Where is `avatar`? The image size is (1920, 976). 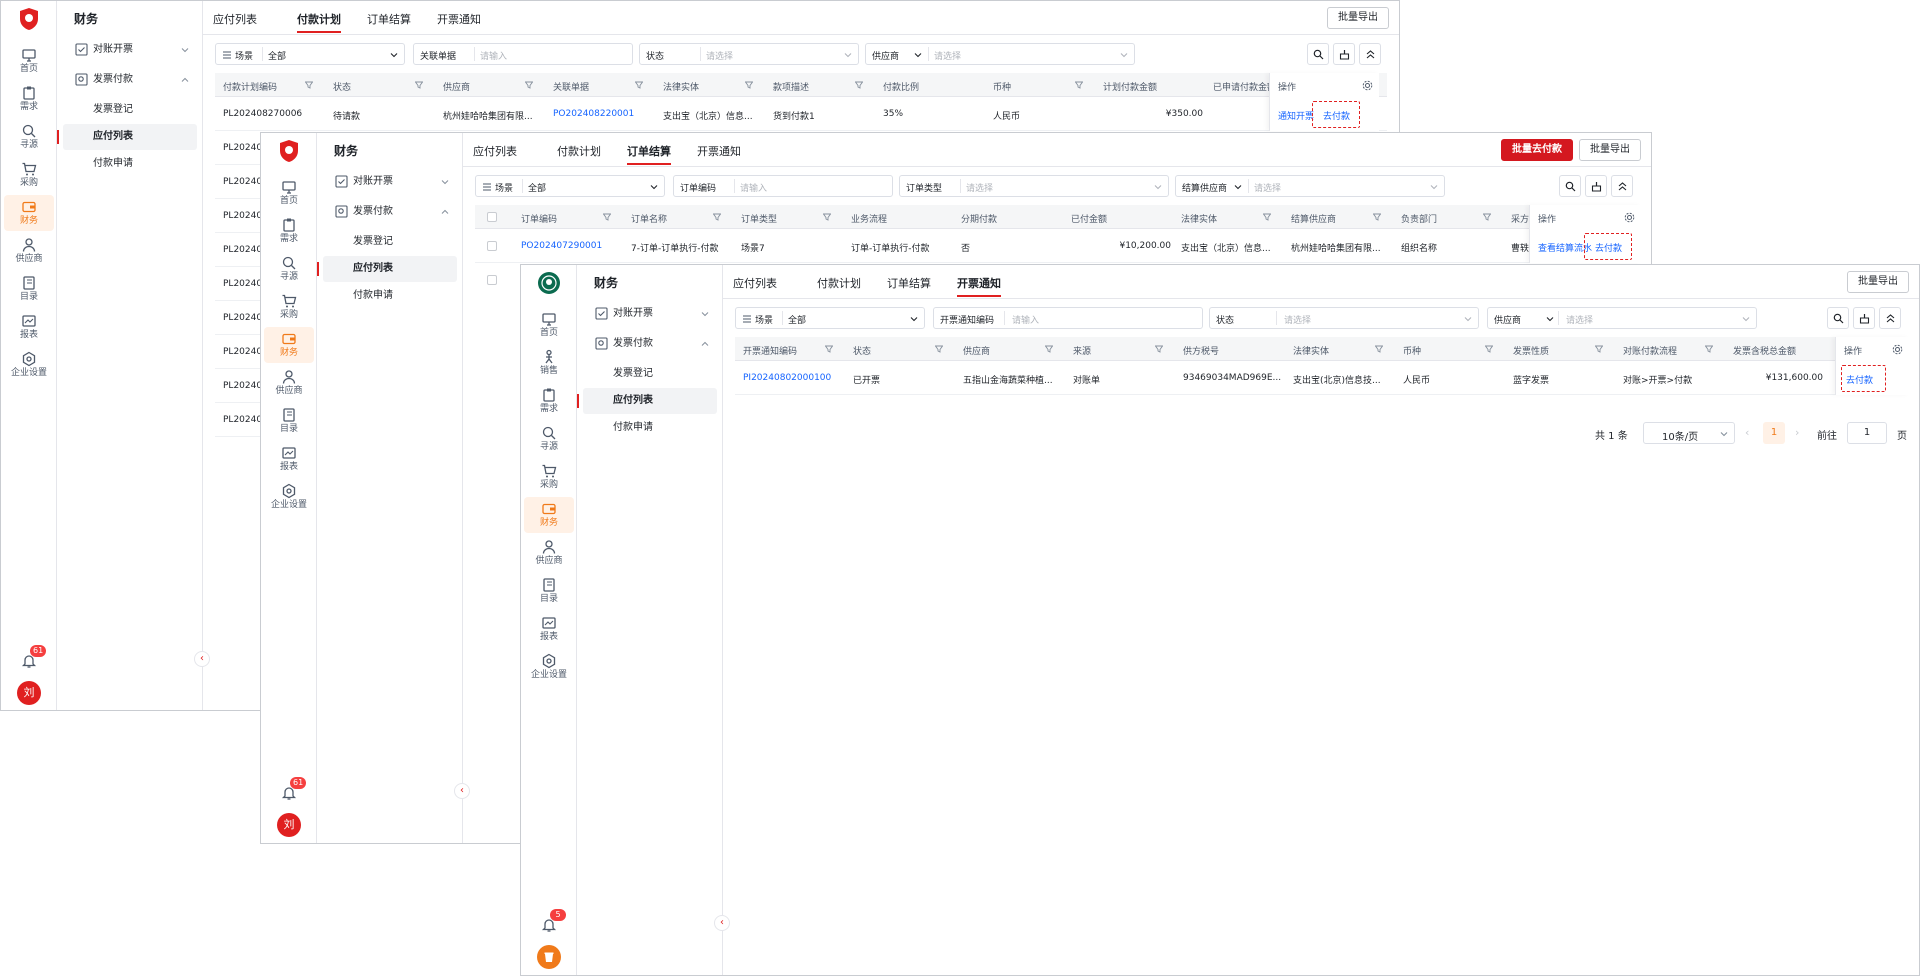 avatar is located at coordinates (549, 957).